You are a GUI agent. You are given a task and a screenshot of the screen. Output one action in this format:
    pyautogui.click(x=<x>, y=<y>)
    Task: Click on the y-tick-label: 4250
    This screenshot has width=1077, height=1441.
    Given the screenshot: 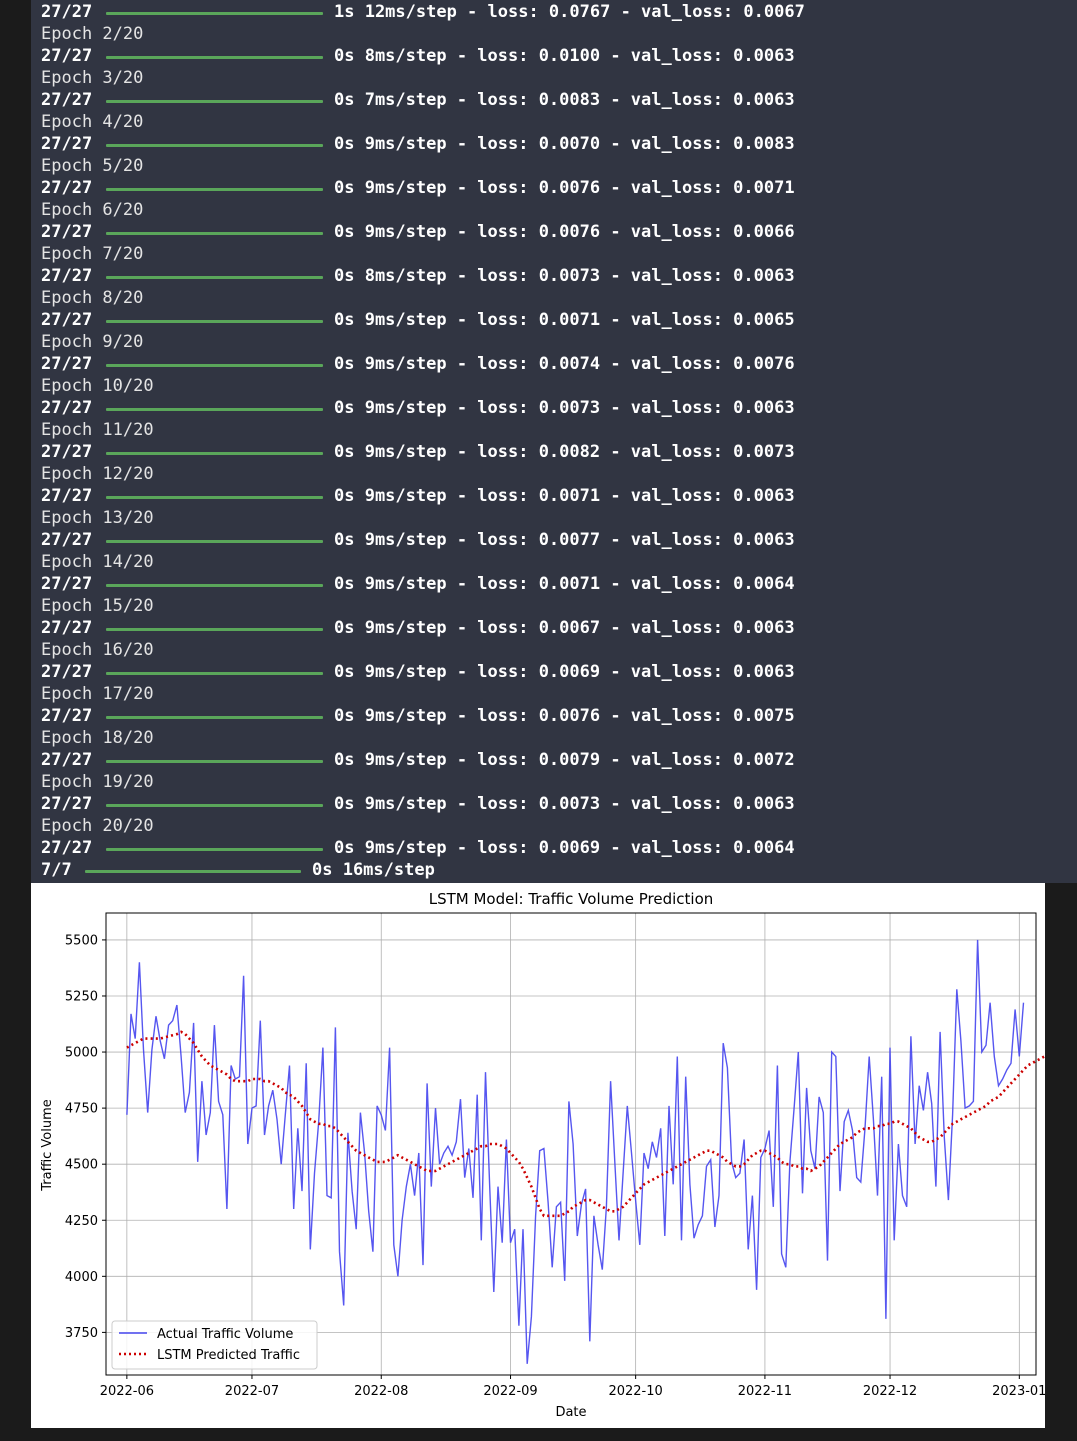 What is the action you would take?
    pyautogui.click(x=81, y=1221)
    